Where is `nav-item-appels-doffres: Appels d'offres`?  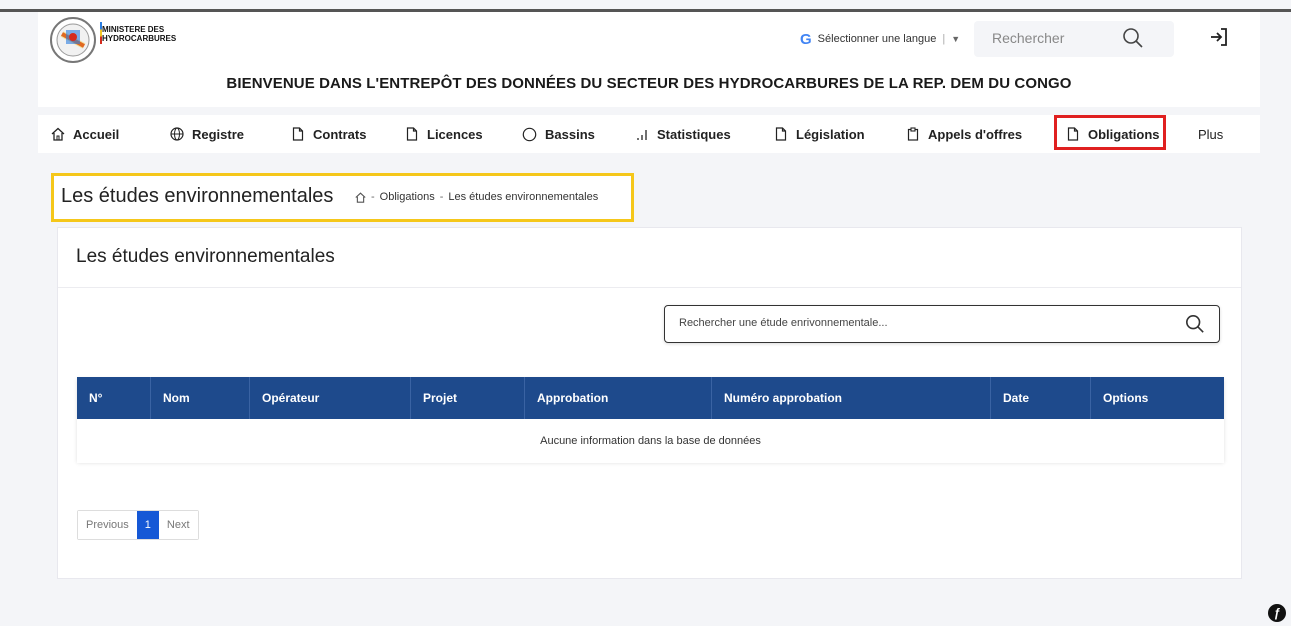
nav-item-appels-doffres: Appels d'offres is located at coordinates (964, 134).